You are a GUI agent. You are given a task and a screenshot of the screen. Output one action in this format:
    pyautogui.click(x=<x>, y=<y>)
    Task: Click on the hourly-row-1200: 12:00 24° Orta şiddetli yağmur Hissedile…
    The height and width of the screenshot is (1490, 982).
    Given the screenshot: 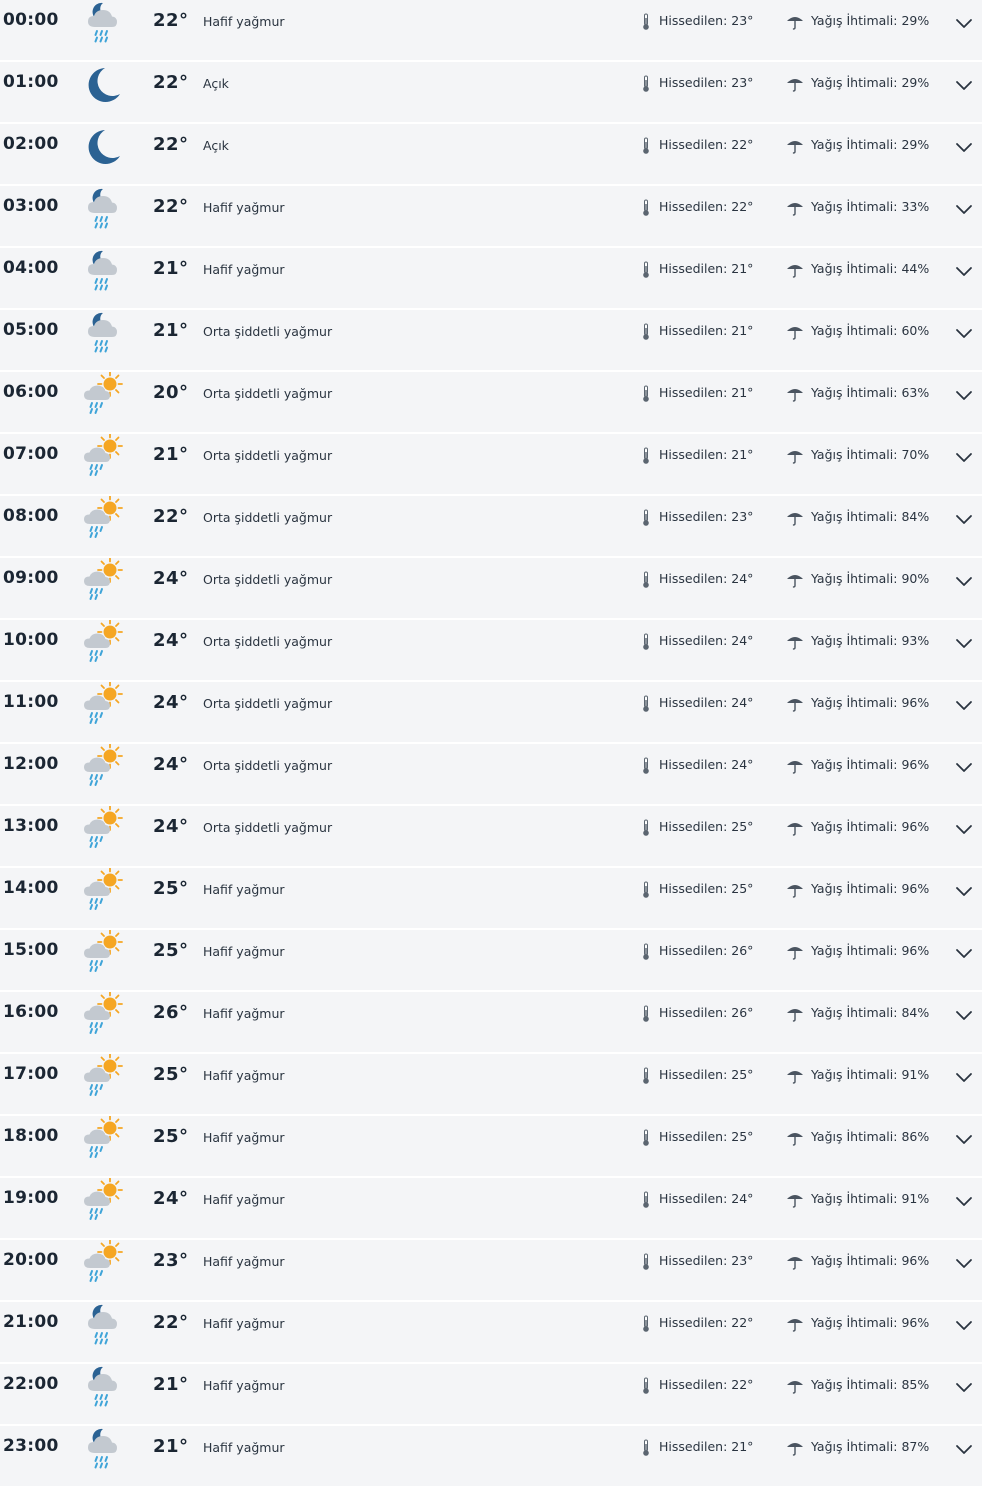 What is the action you would take?
    pyautogui.click(x=491, y=774)
    